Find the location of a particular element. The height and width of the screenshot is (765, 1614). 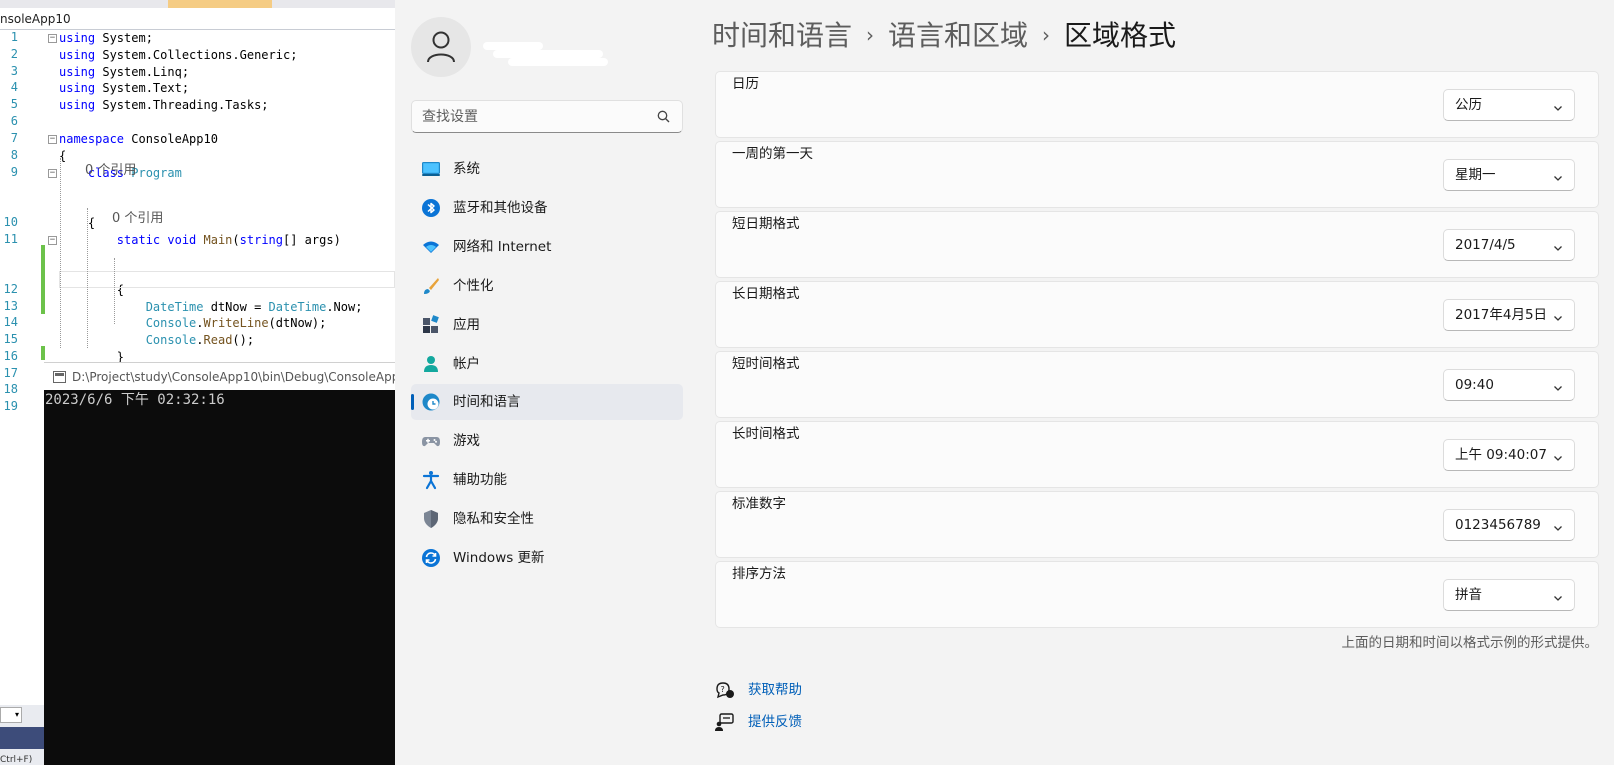

account-icon is located at coordinates (431, 364).